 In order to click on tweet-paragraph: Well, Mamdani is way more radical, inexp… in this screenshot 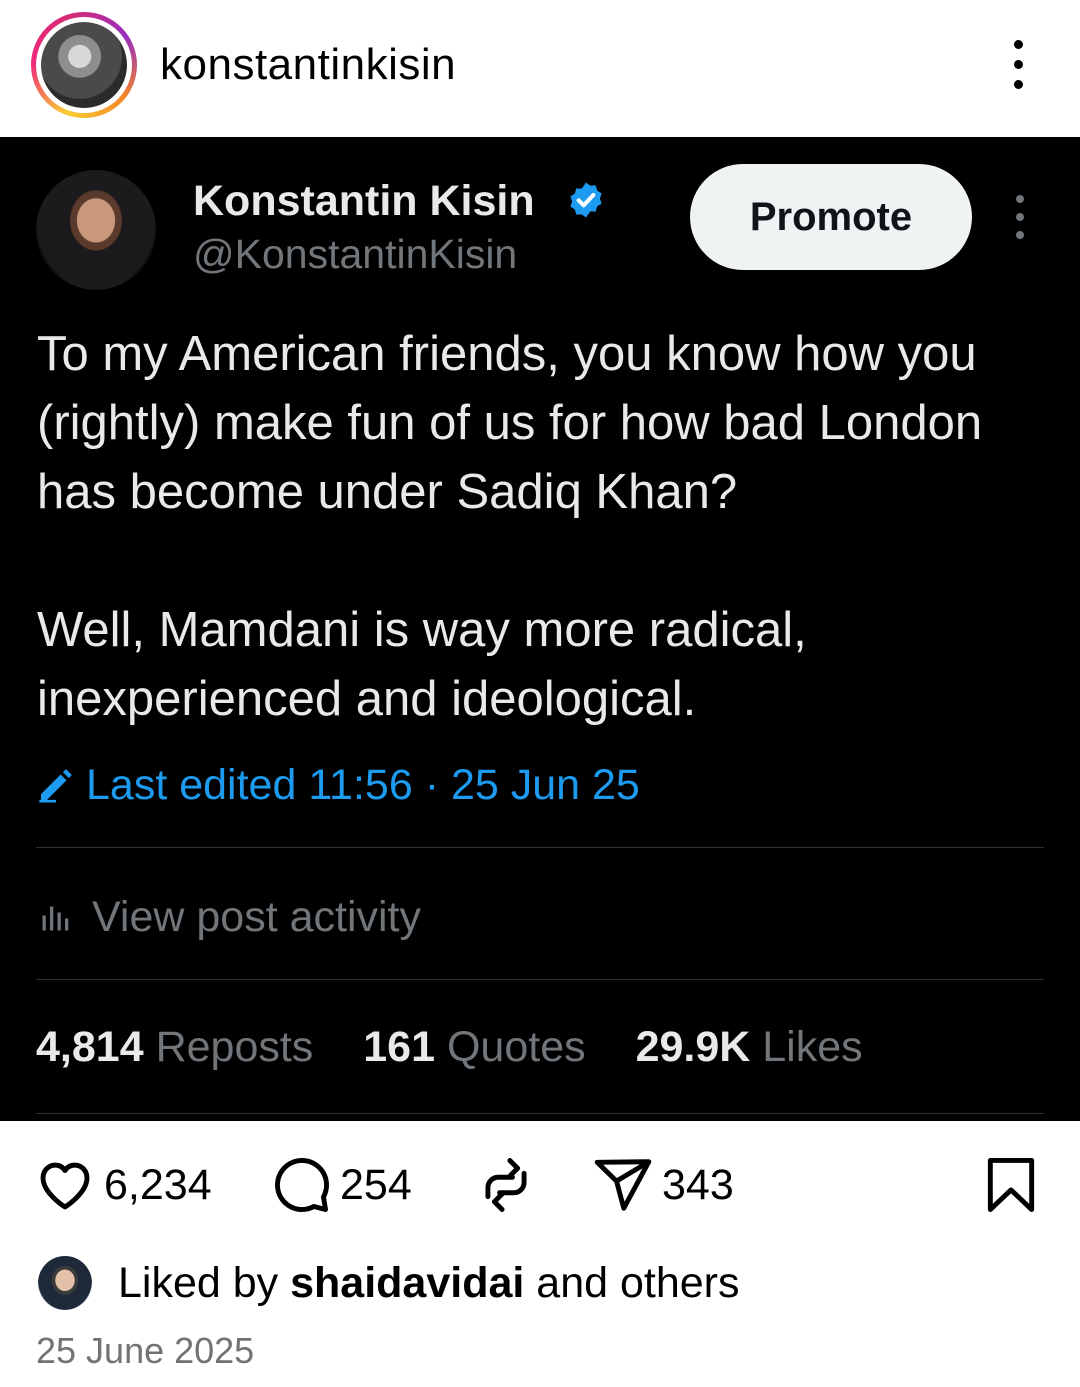, I will do `click(422, 664)`.